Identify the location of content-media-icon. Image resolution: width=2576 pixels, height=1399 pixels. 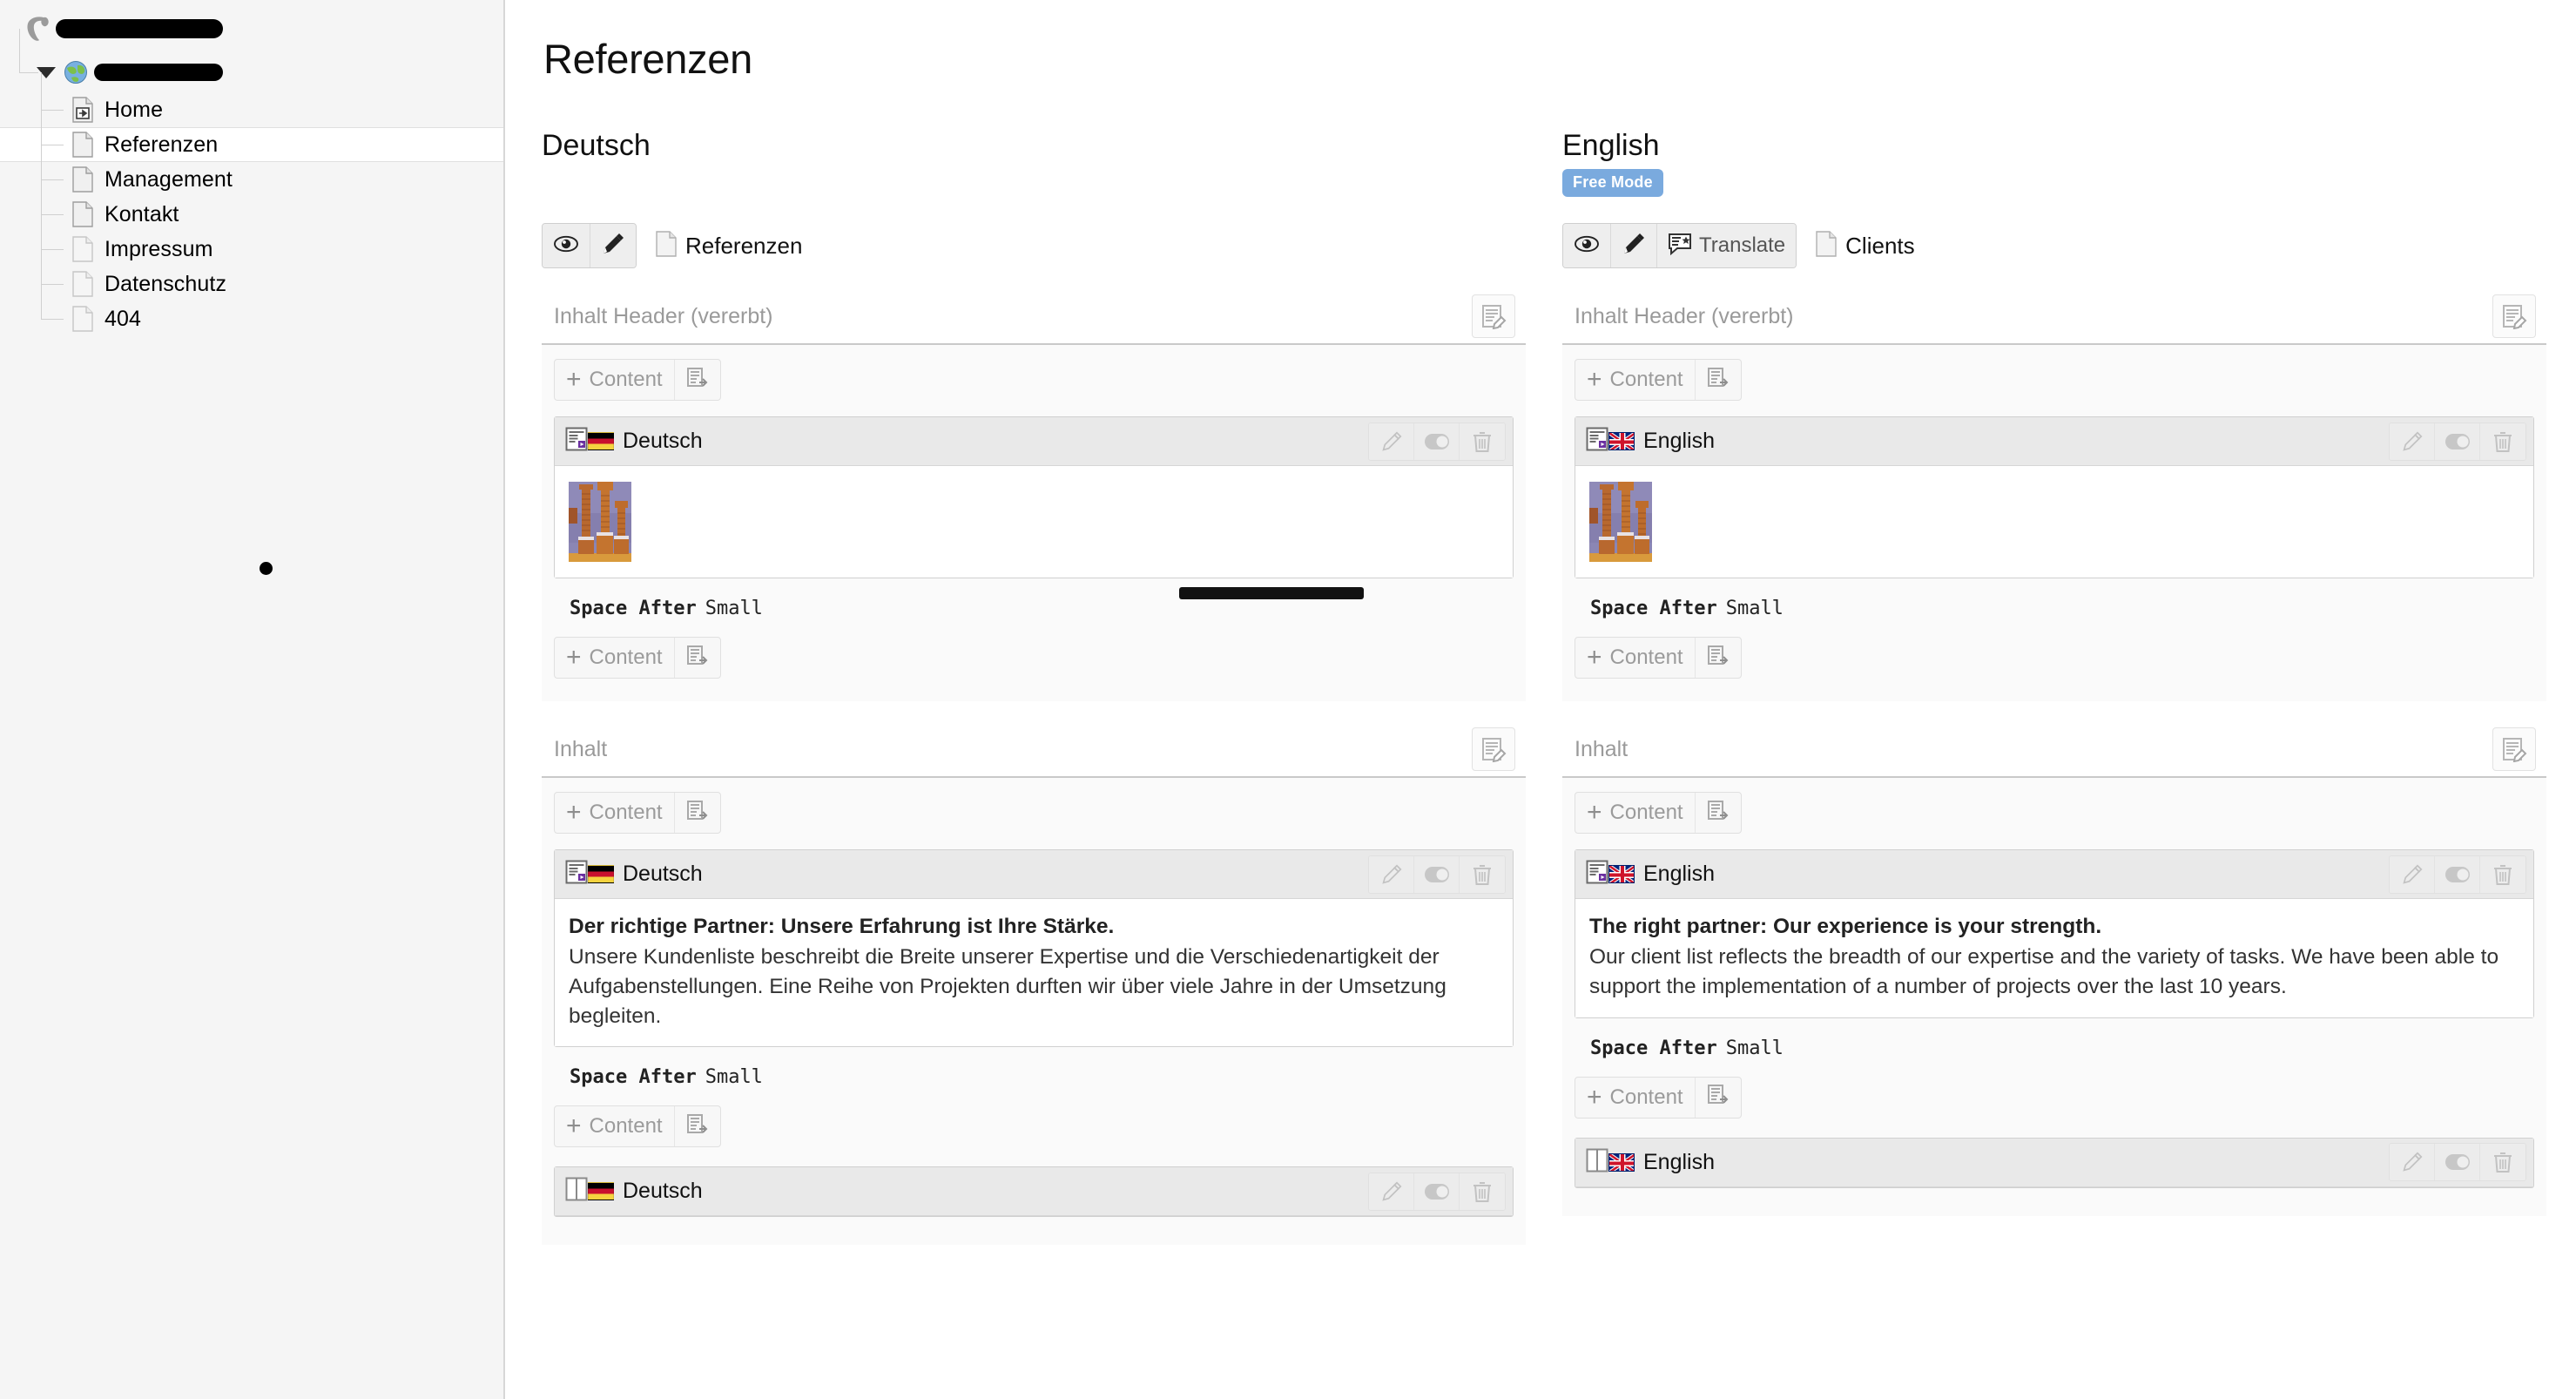
(576, 442).